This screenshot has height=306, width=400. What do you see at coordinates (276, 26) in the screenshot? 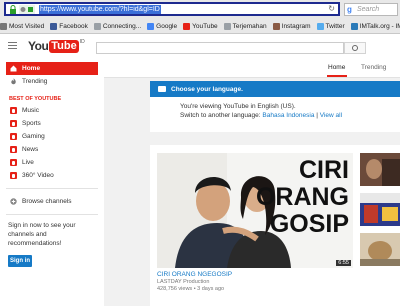
I see `instagram-icon` at bounding box center [276, 26].